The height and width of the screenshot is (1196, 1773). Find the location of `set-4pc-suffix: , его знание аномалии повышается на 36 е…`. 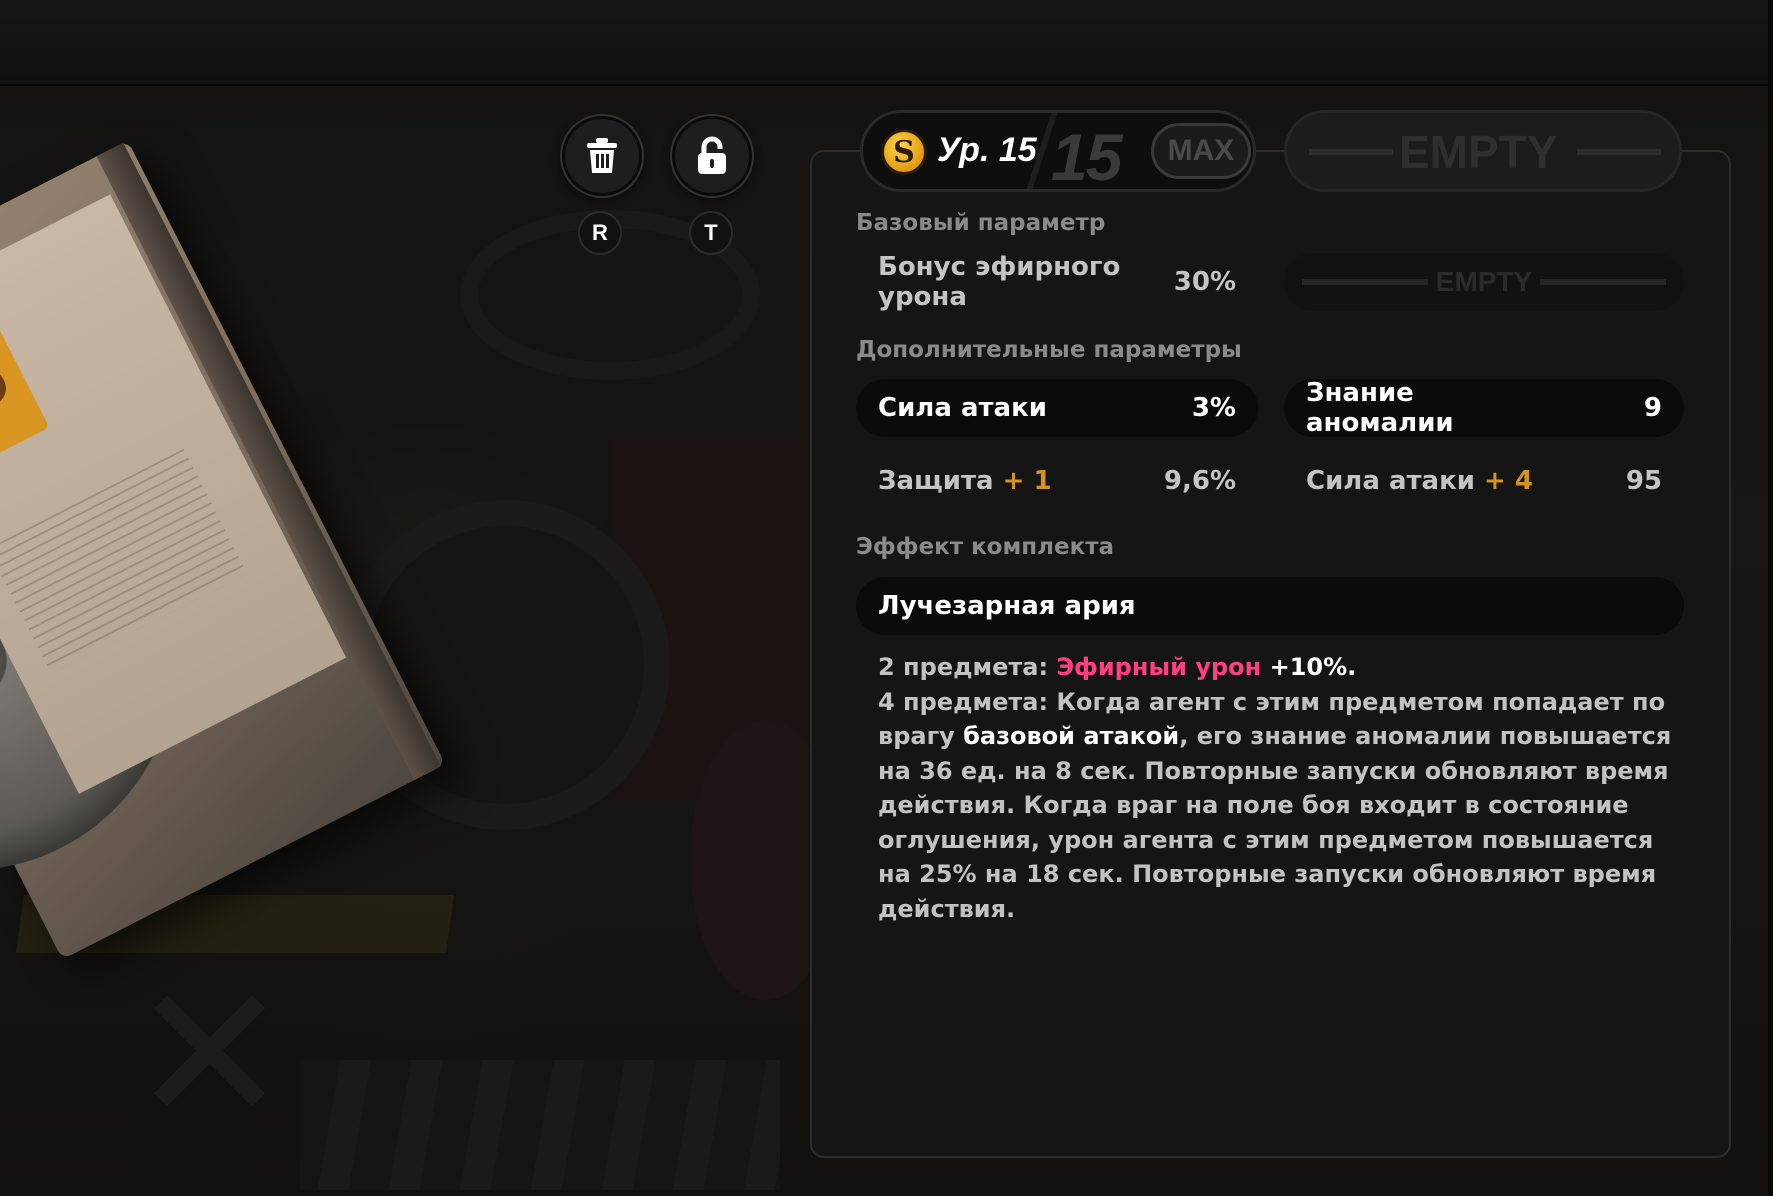

set-4pc-suffix: , его знание аномалии повышается на 36 е… is located at coordinates (1275, 822).